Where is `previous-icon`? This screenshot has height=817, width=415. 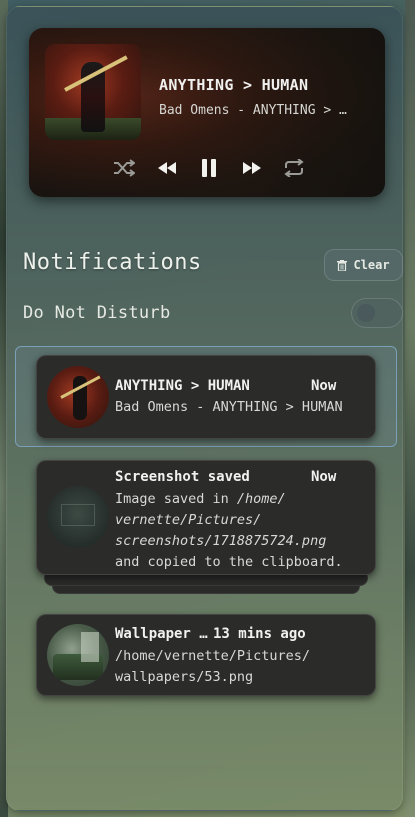
previous-icon is located at coordinates (166, 168).